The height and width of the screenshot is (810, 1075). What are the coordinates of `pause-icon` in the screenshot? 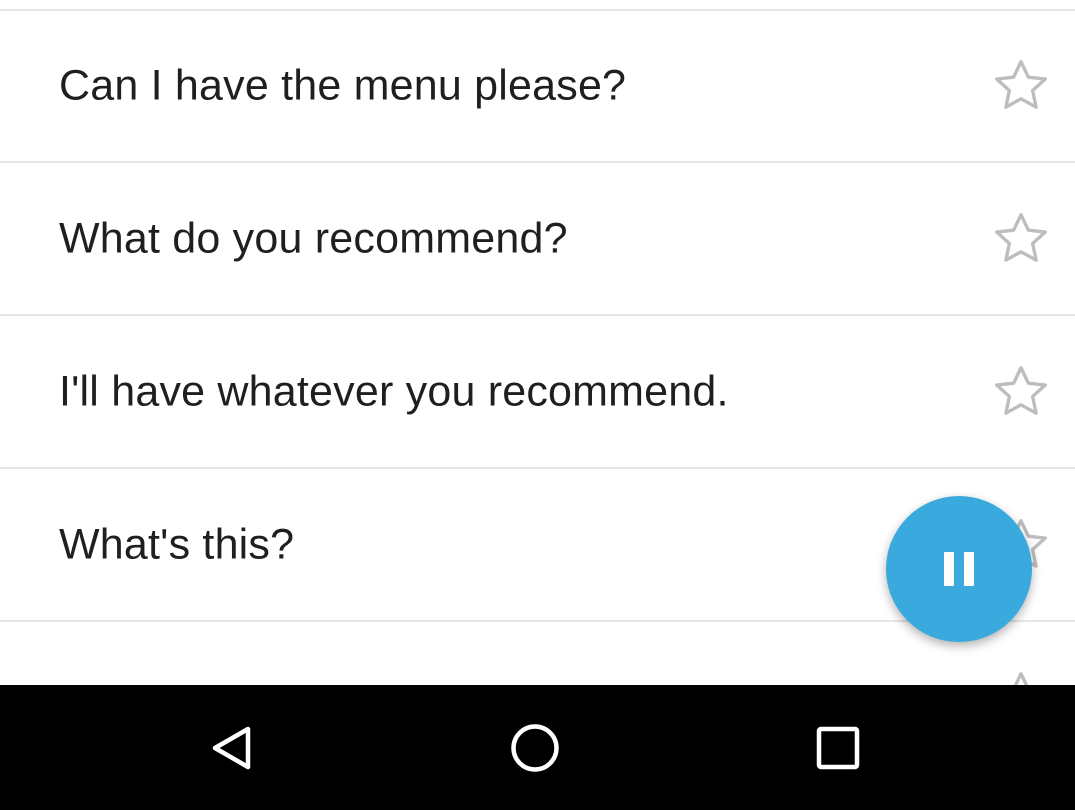 It's located at (959, 569).